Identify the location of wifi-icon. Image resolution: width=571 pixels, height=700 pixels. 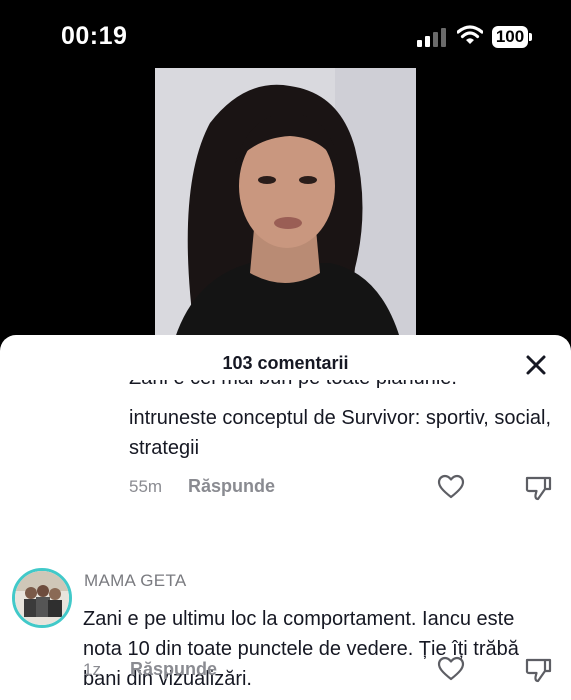
(470, 34).